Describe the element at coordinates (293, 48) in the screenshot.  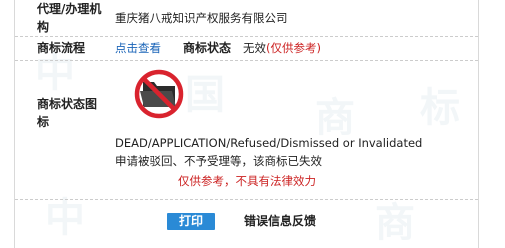
I see `status-note: (仅供参考)` at that location.